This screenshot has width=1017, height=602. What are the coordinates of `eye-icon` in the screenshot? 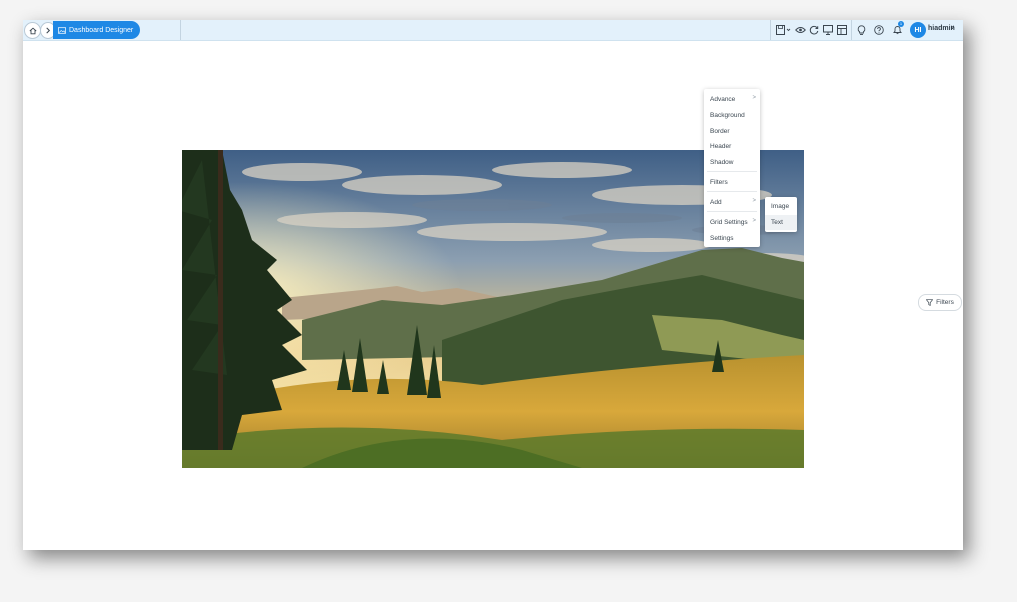 It's located at (800, 30).